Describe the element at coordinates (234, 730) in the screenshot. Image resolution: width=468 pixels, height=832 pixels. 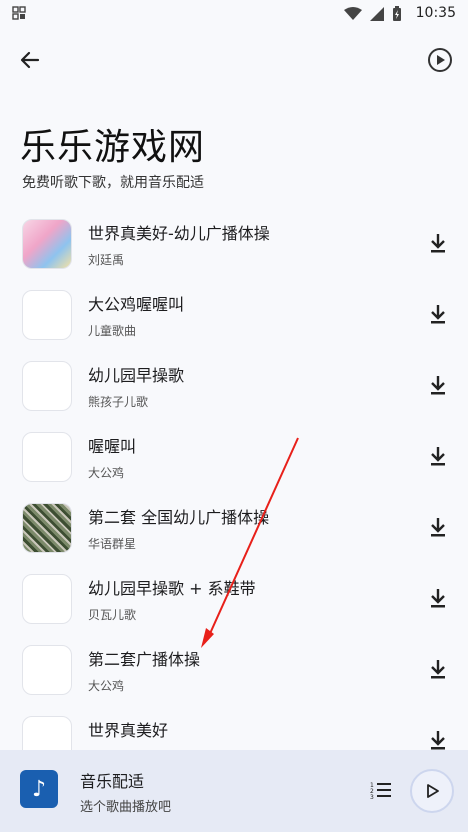
I see `song-item: 世界真美好` at that location.